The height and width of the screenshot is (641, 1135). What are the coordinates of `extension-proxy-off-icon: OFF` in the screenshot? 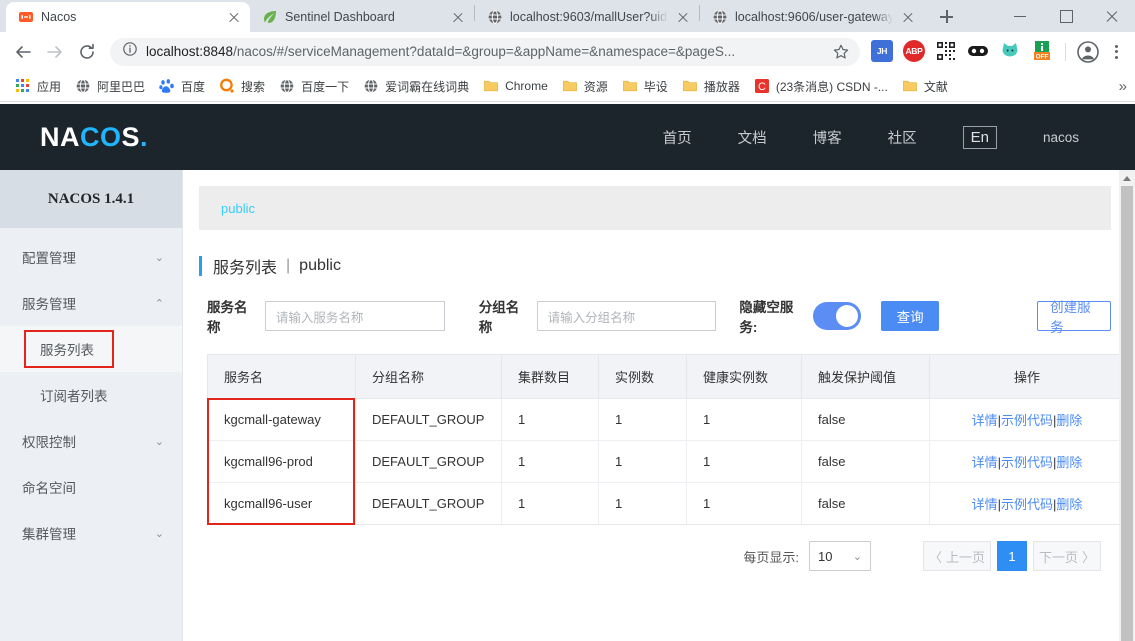 It's located at (1043, 52).